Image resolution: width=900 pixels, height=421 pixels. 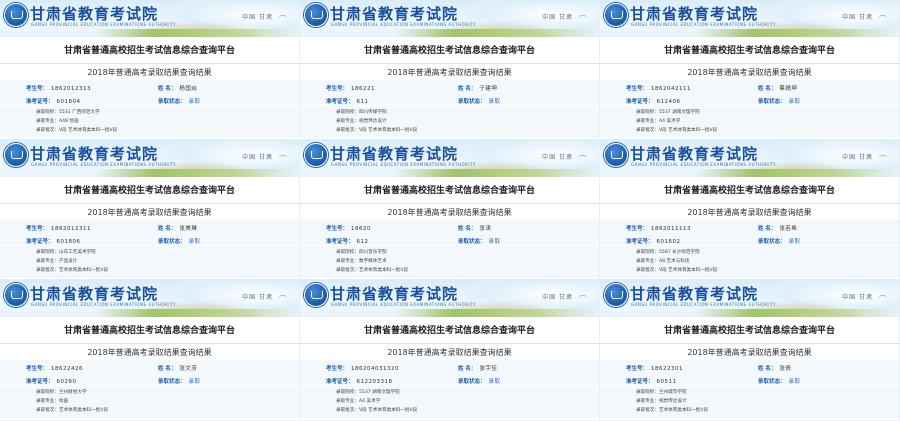 What do you see at coordinates (375, 369) in the screenshot?
I see `exam-number-value: 186204031320` at bounding box center [375, 369].